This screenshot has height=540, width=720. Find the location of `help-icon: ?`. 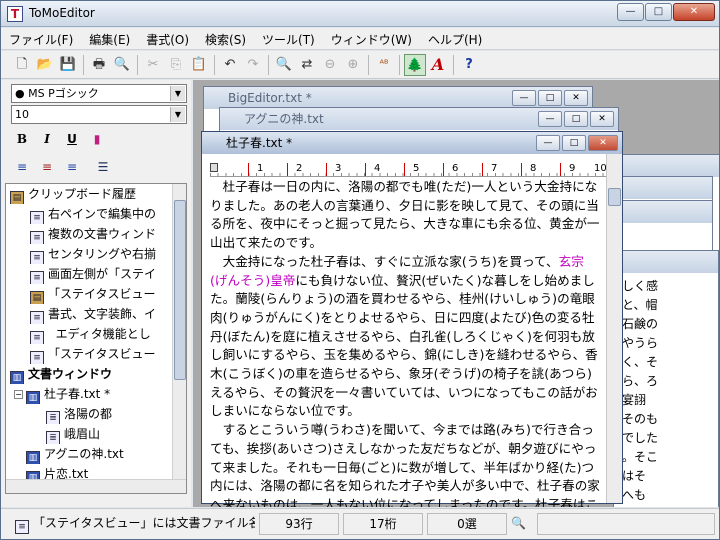

help-icon: ? is located at coordinates (469, 65).